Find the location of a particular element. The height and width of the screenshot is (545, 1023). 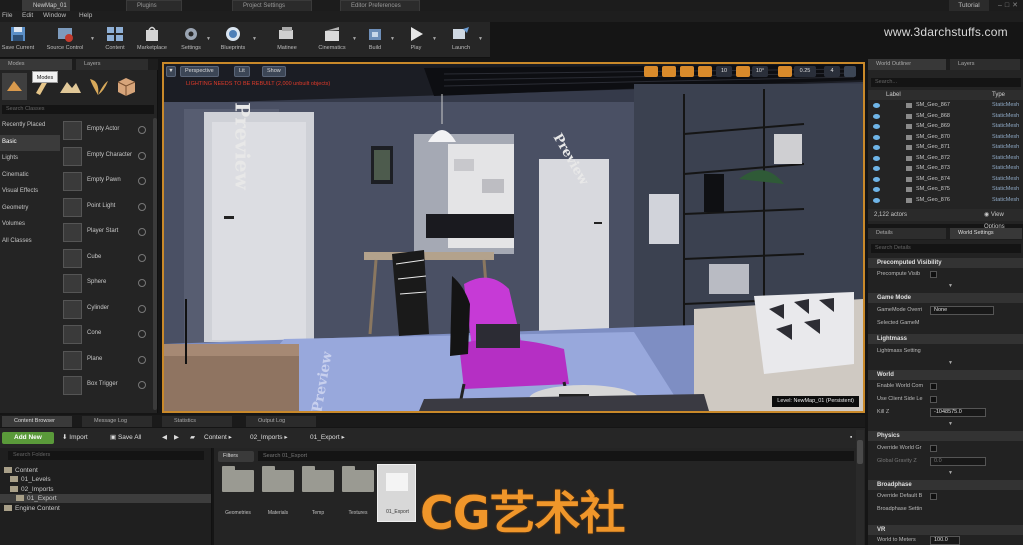

landscape-mode-icon is located at coordinates (70, 86).